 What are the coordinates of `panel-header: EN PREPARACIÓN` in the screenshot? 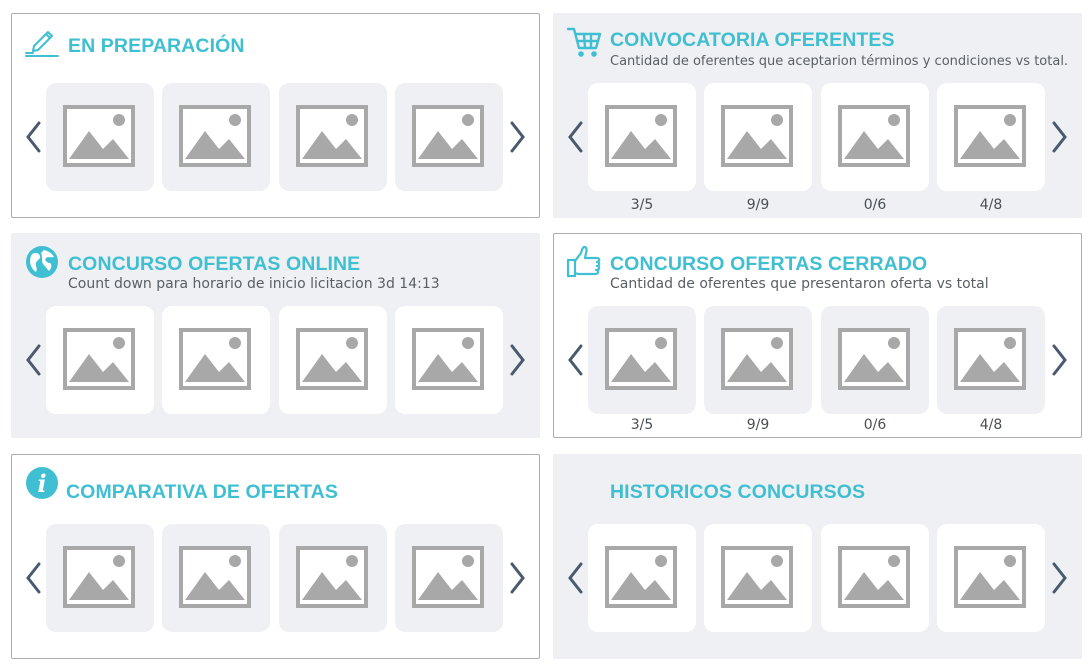 It's located at (276, 47).